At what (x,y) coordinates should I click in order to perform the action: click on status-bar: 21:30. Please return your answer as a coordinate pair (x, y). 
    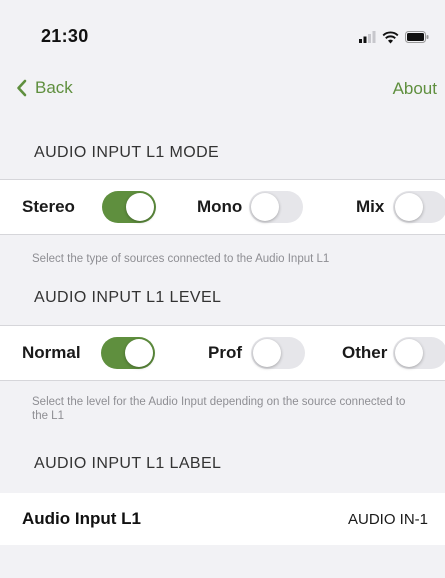
    Looking at the image, I should click on (222, 35).